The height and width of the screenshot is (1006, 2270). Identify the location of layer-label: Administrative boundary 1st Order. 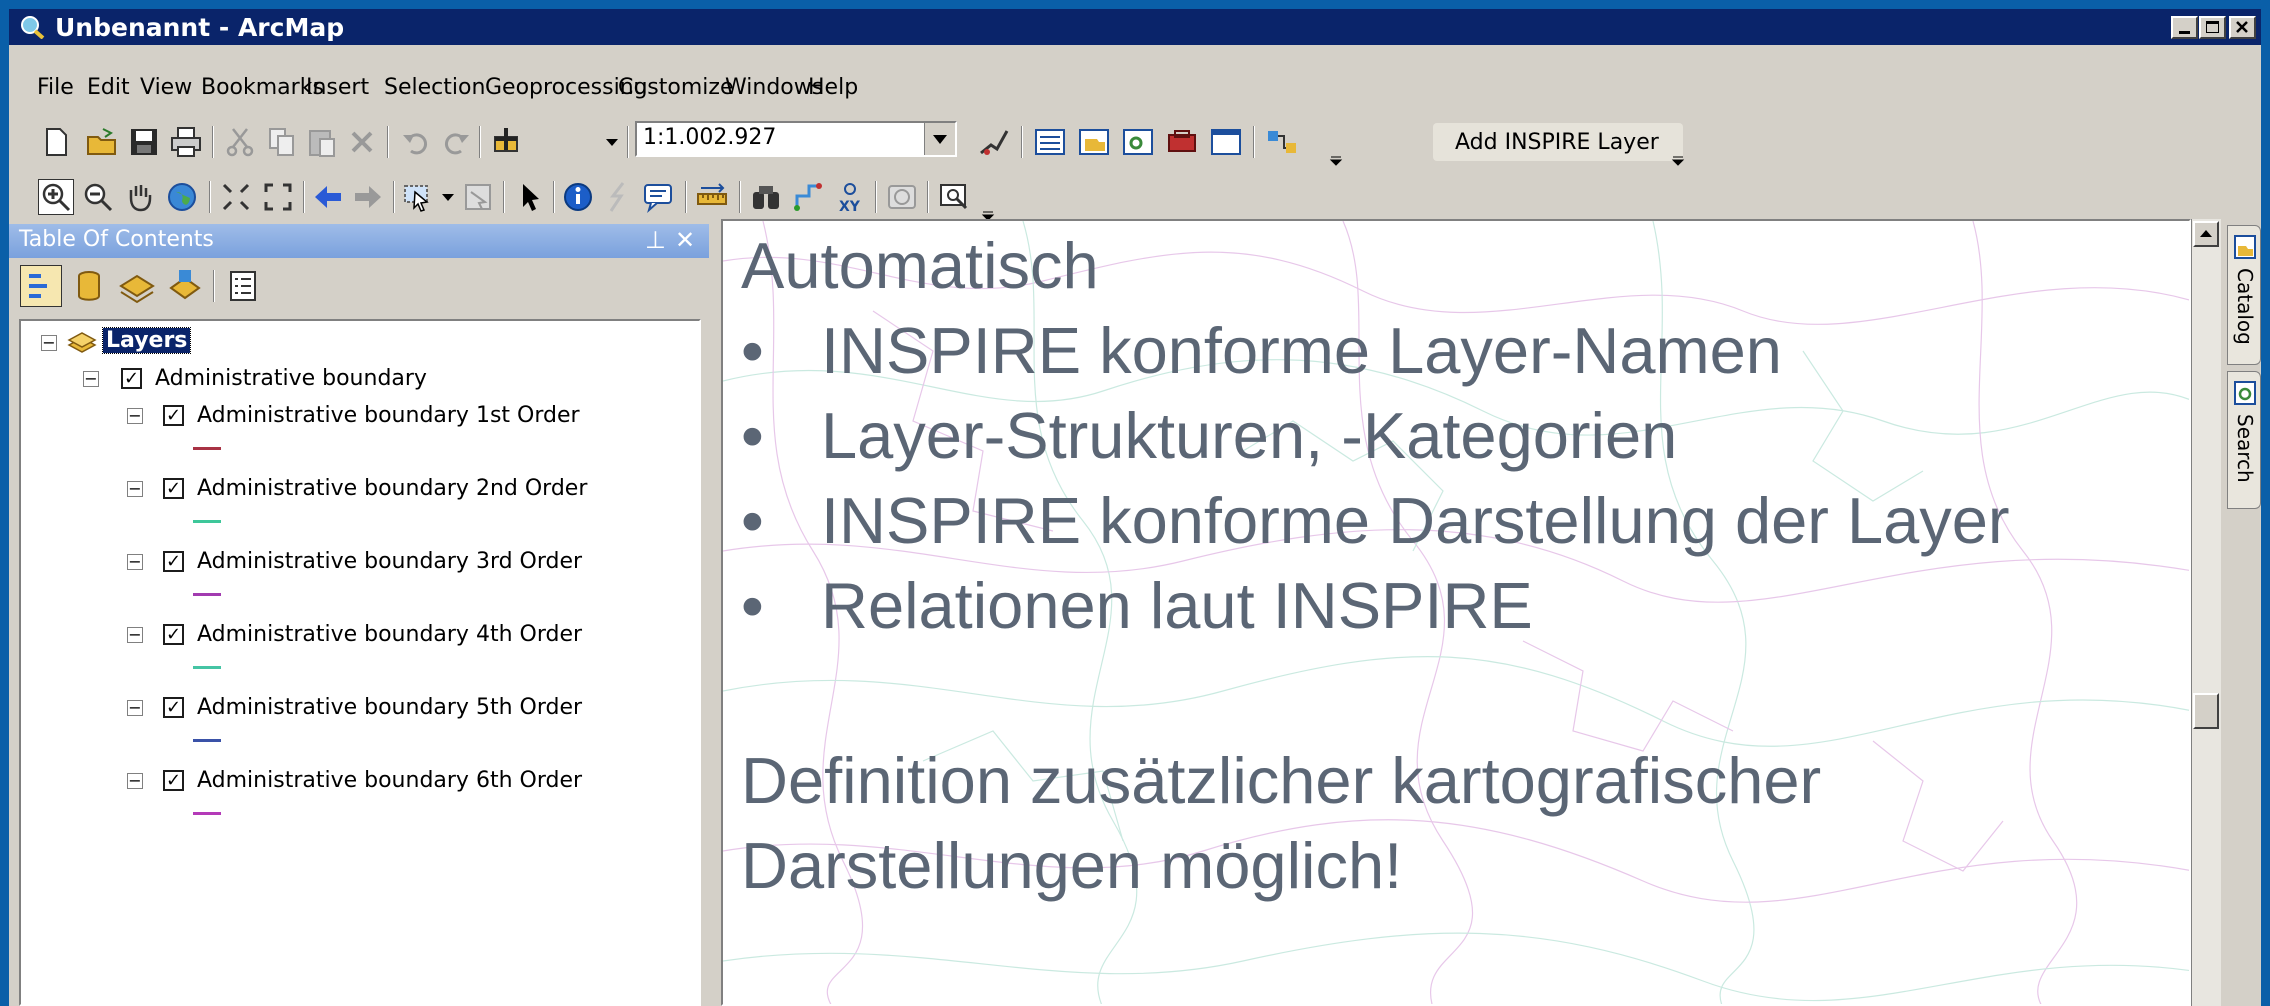
(388, 415).